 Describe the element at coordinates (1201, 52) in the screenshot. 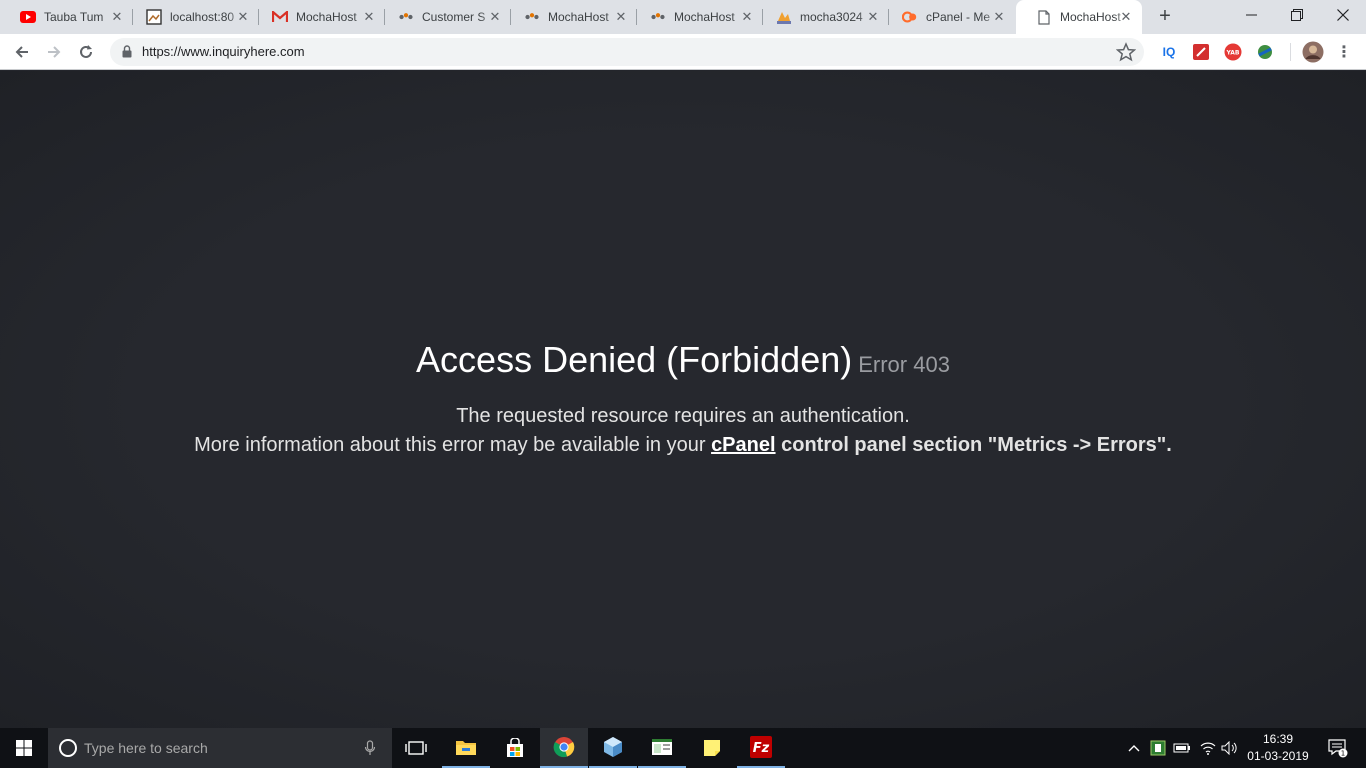

I see `extension-pdf-icon` at that location.